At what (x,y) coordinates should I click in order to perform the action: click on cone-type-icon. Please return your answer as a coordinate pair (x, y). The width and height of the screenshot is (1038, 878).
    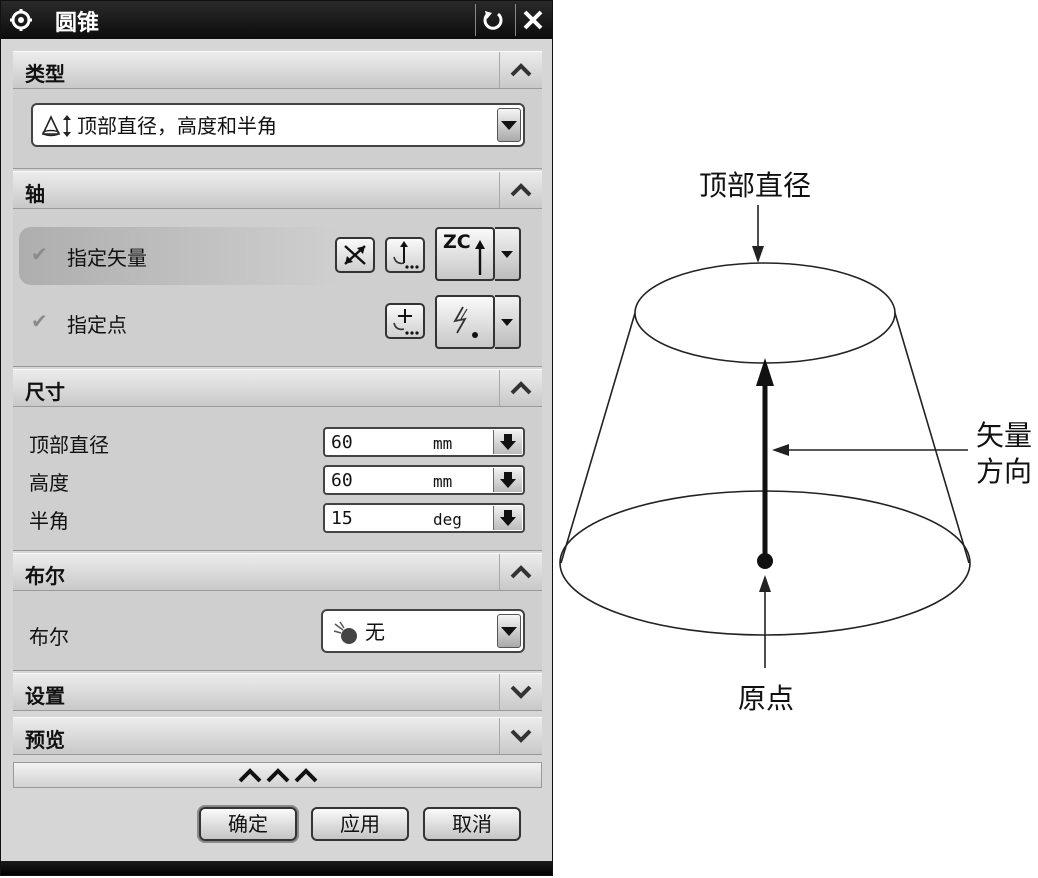
    Looking at the image, I should click on (56, 126).